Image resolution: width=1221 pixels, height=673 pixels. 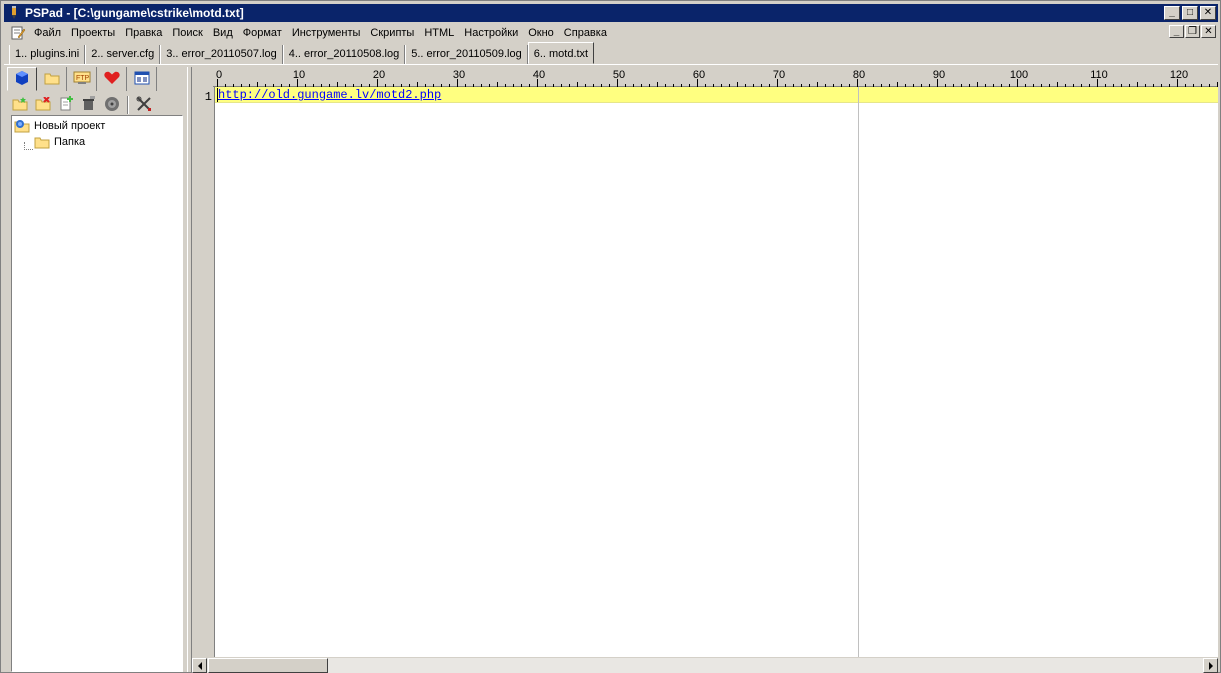 I want to click on url-link: http://old.gungame.lv/motd2.php, so click(x=329, y=95).